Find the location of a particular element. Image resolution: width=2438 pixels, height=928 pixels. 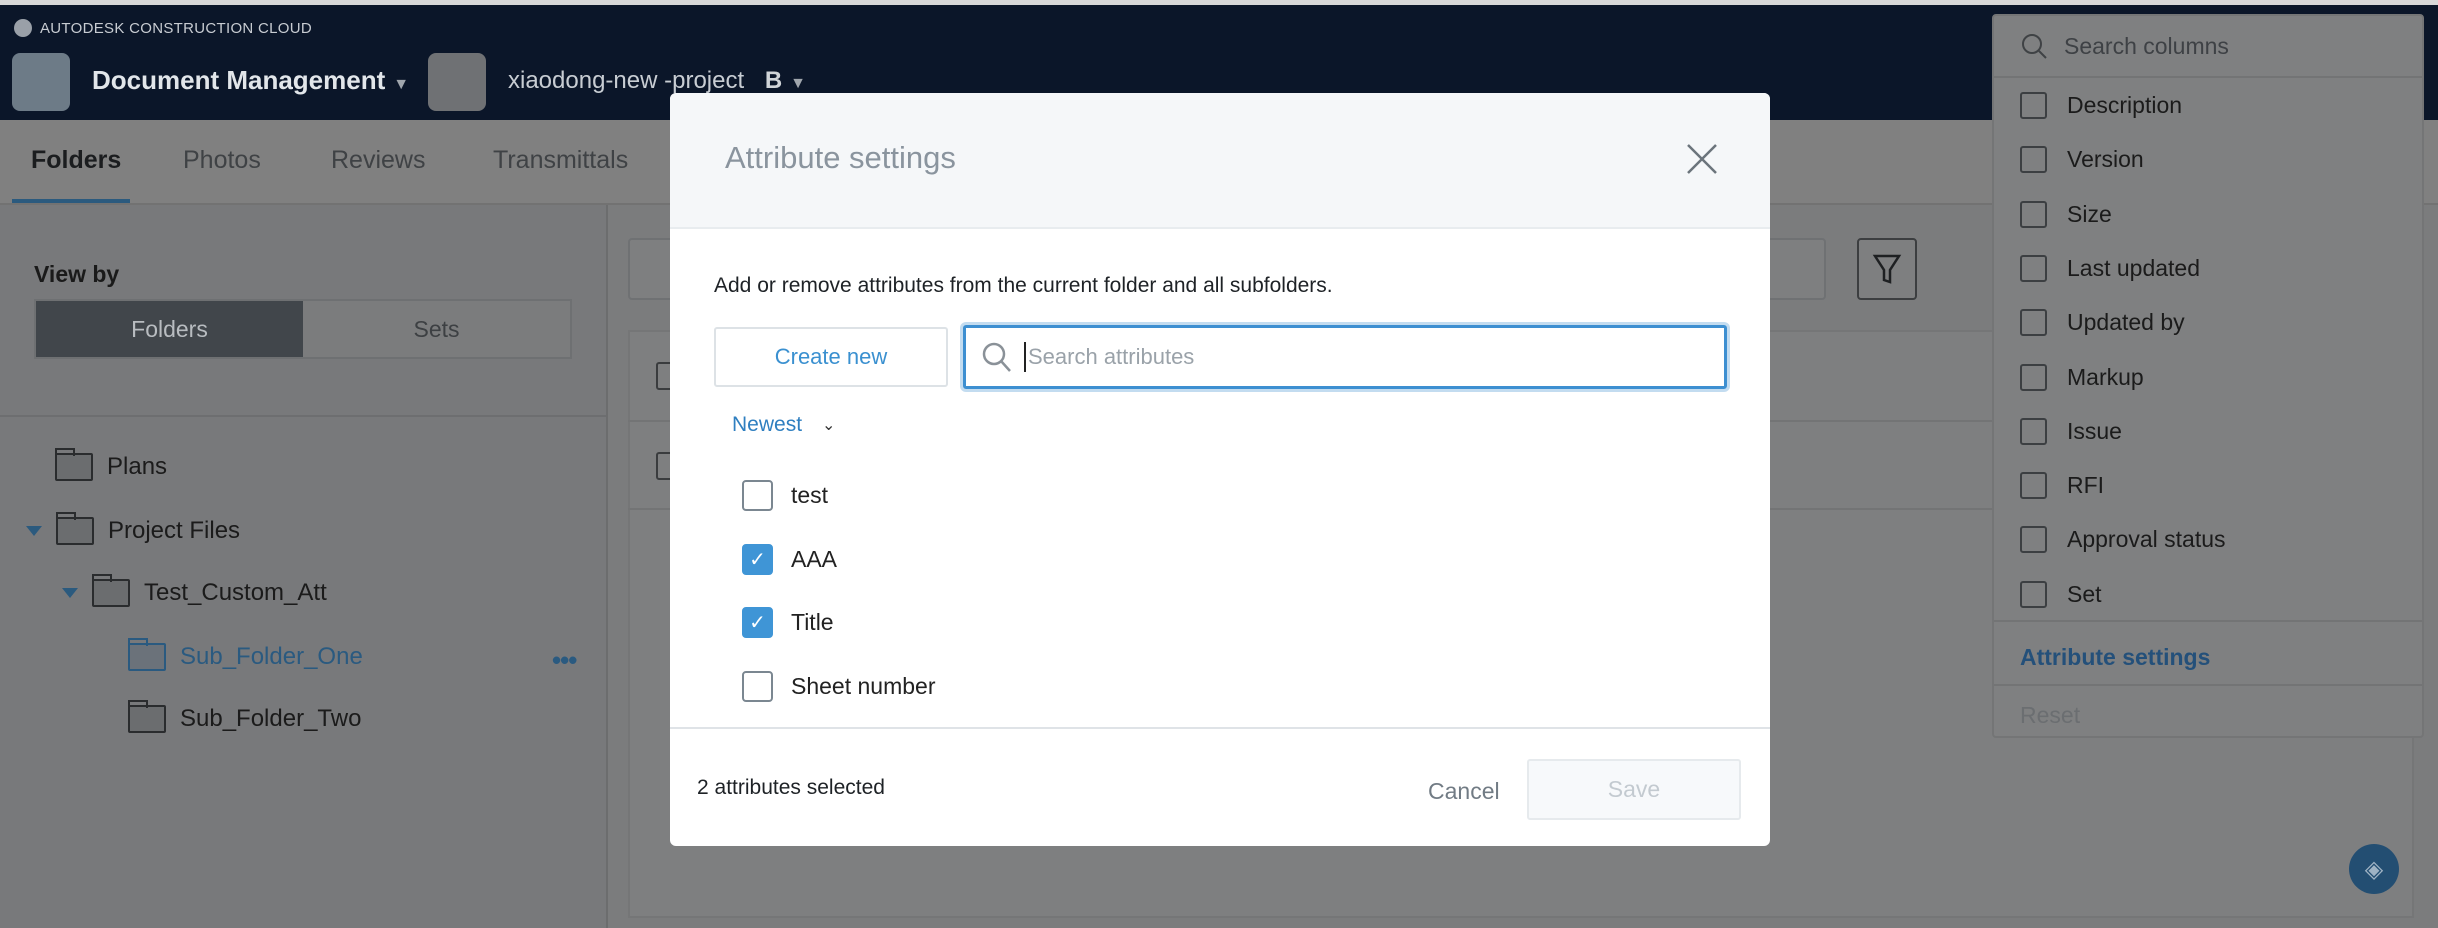

attribute-label: Title is located at coordinates (812, 622).